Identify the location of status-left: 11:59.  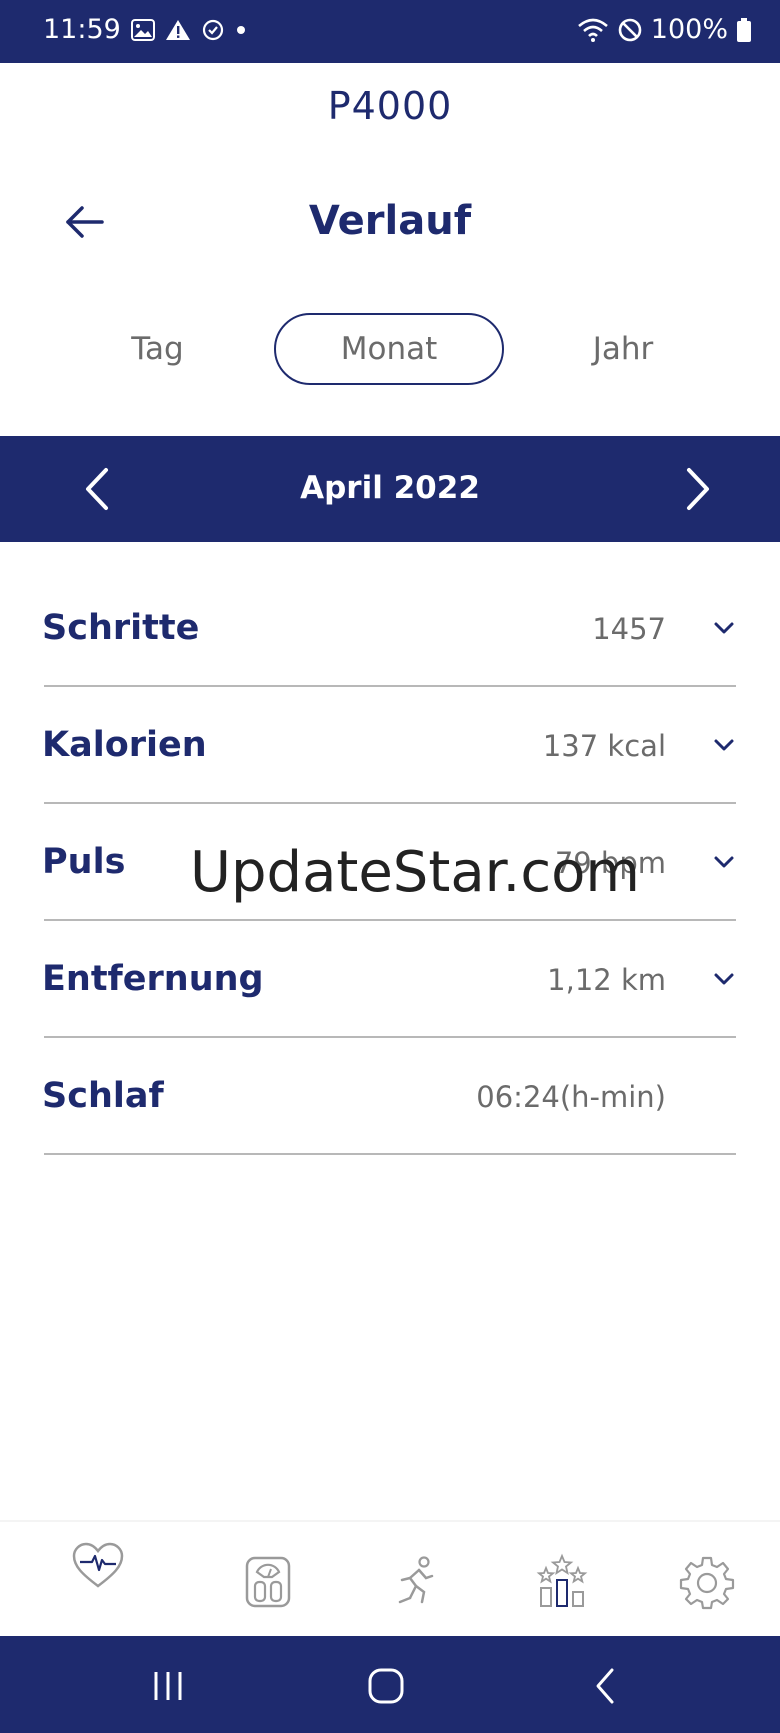
(145, 29).